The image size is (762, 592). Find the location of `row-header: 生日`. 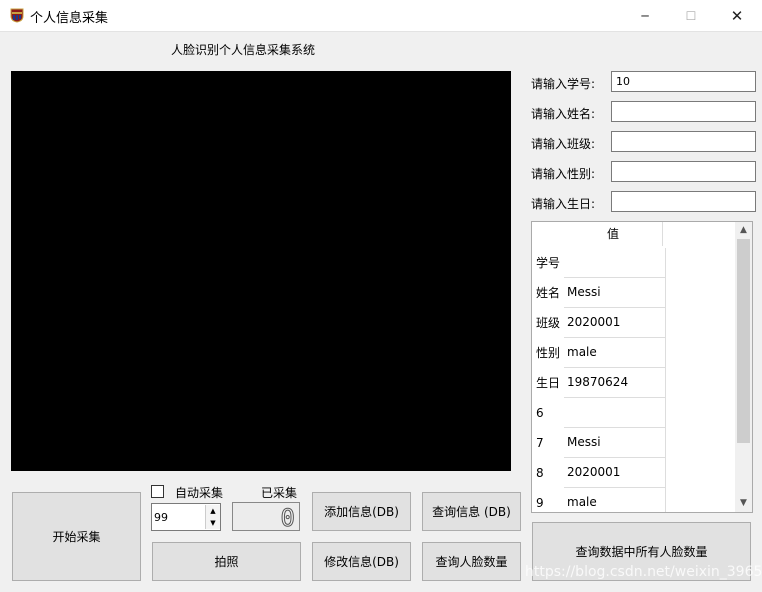

row-header: 生日 is located at coordinates (550, 383).